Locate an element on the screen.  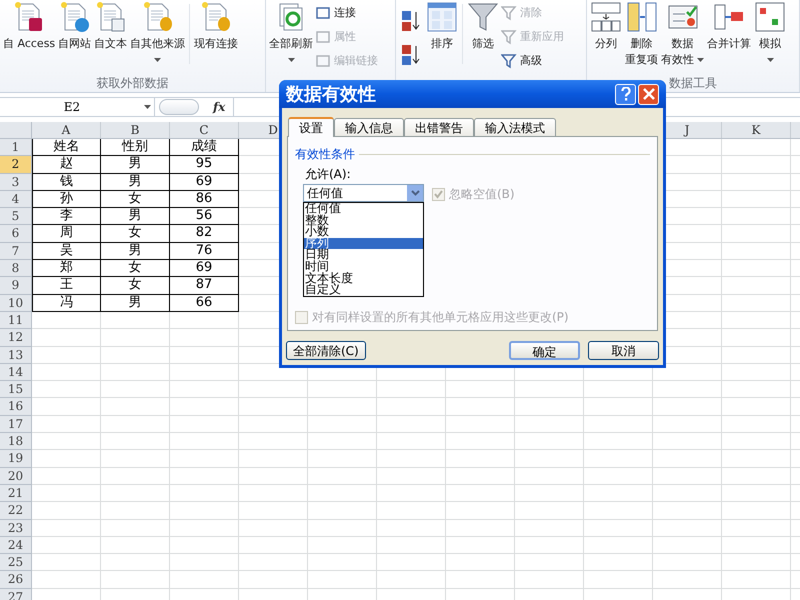
ok-button: 确定 is located at coordinates (544, 350).